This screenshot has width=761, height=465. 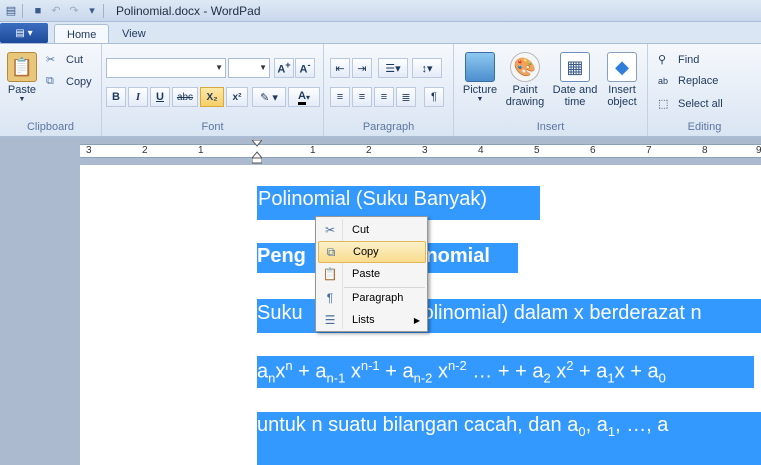 What do you see at coordinates (82, 34) in the screenshot?
I see `tab-home: Home` at bounding box center [82, 34].